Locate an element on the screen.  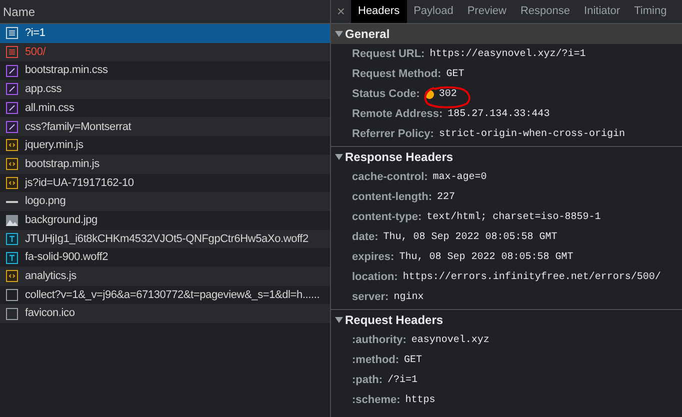
request-row: app.css is located at coordinates (165, 89).